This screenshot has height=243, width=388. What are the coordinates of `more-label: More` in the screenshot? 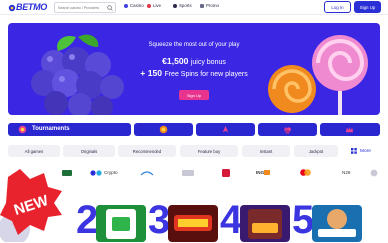 It's located at (365, 151).